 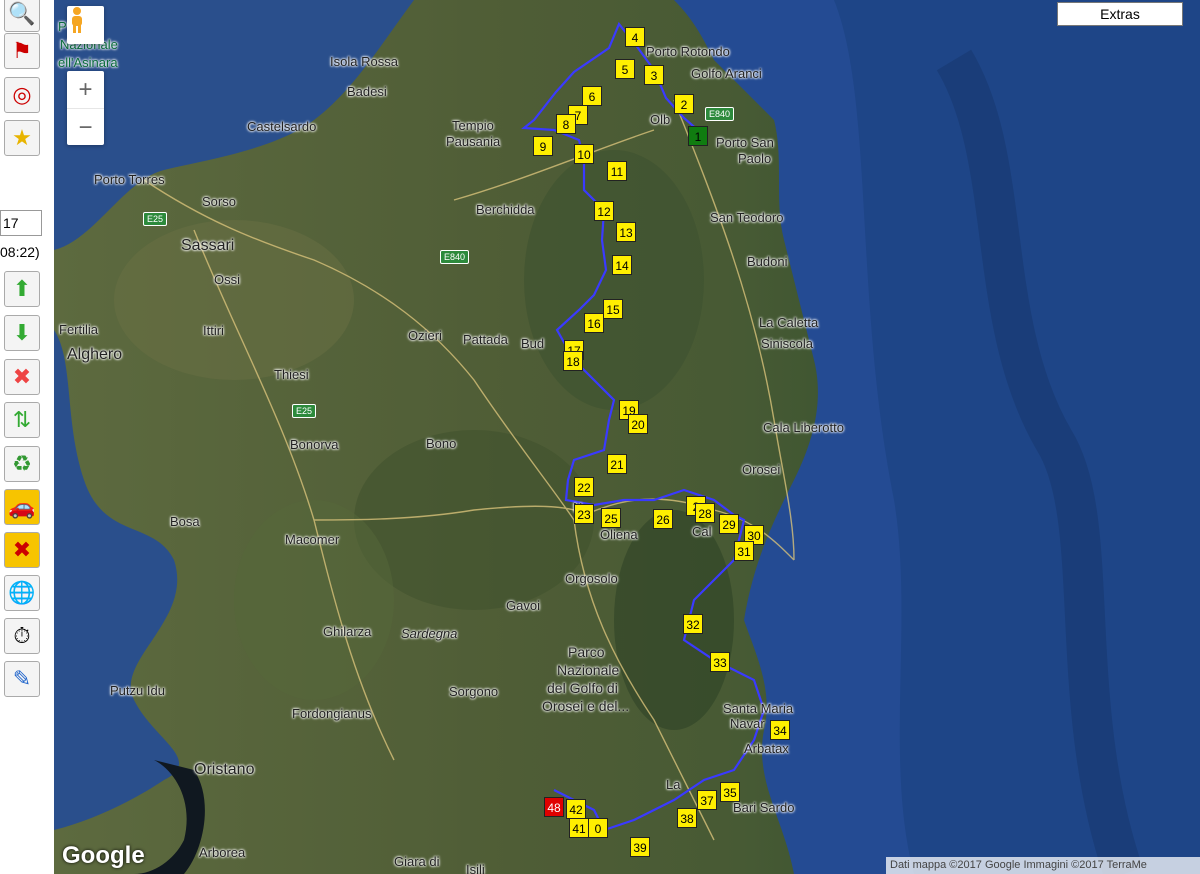 I want to click on place-label: Bonorva, so click(x=314, y=444).